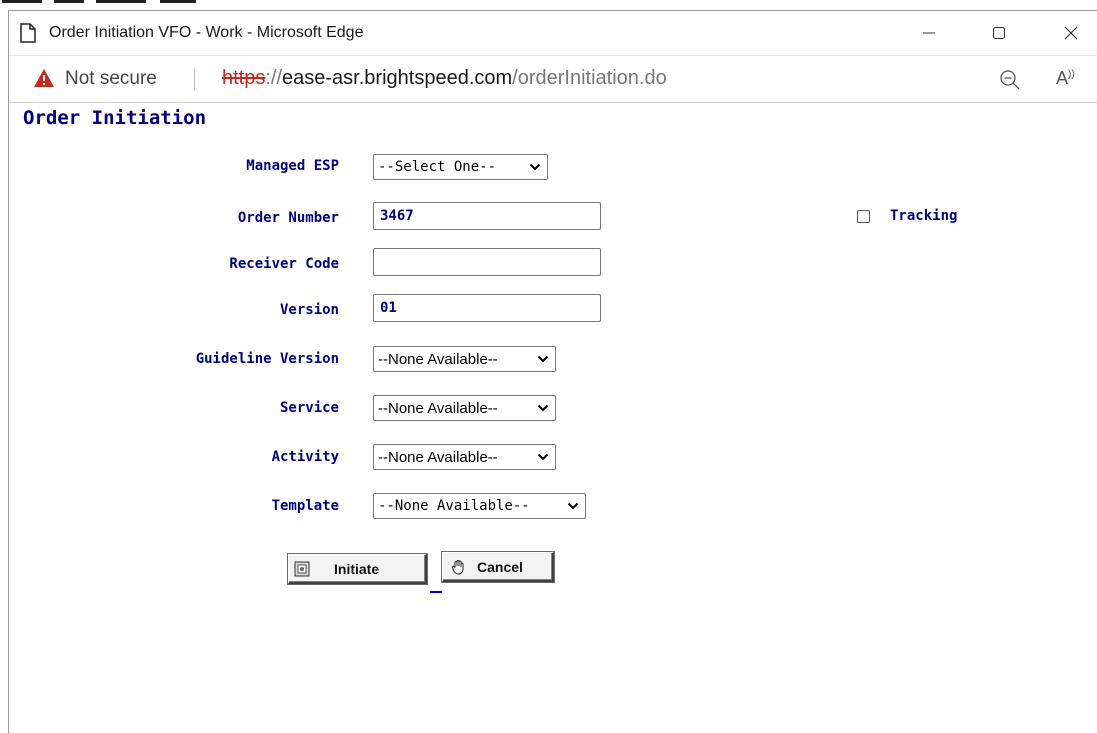 The width and height of the screenshot is (1097, 733). I want to click on warning-icon, so click(44, 78).